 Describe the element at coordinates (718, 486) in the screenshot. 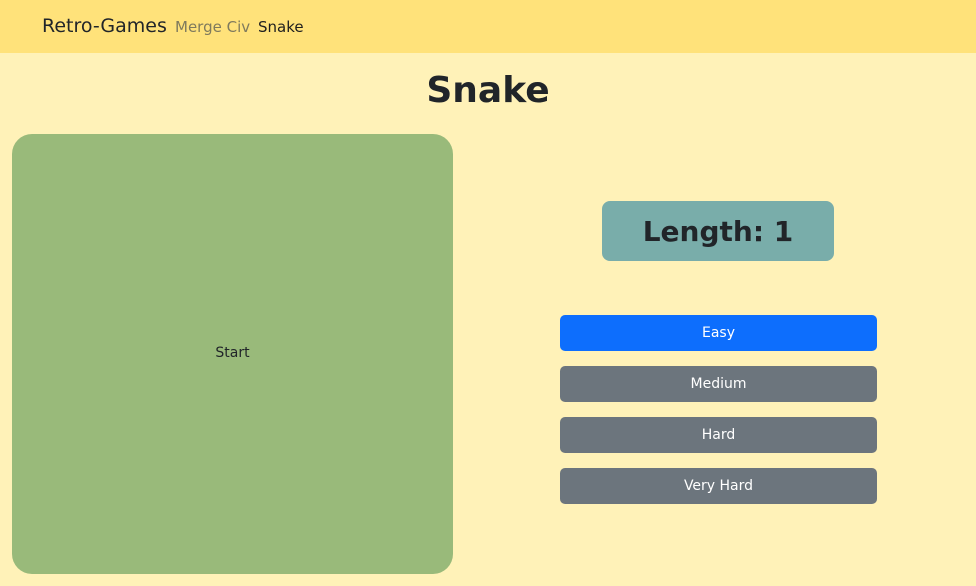

I see `difficulty-very-hard-button: Very Hard` at that location.